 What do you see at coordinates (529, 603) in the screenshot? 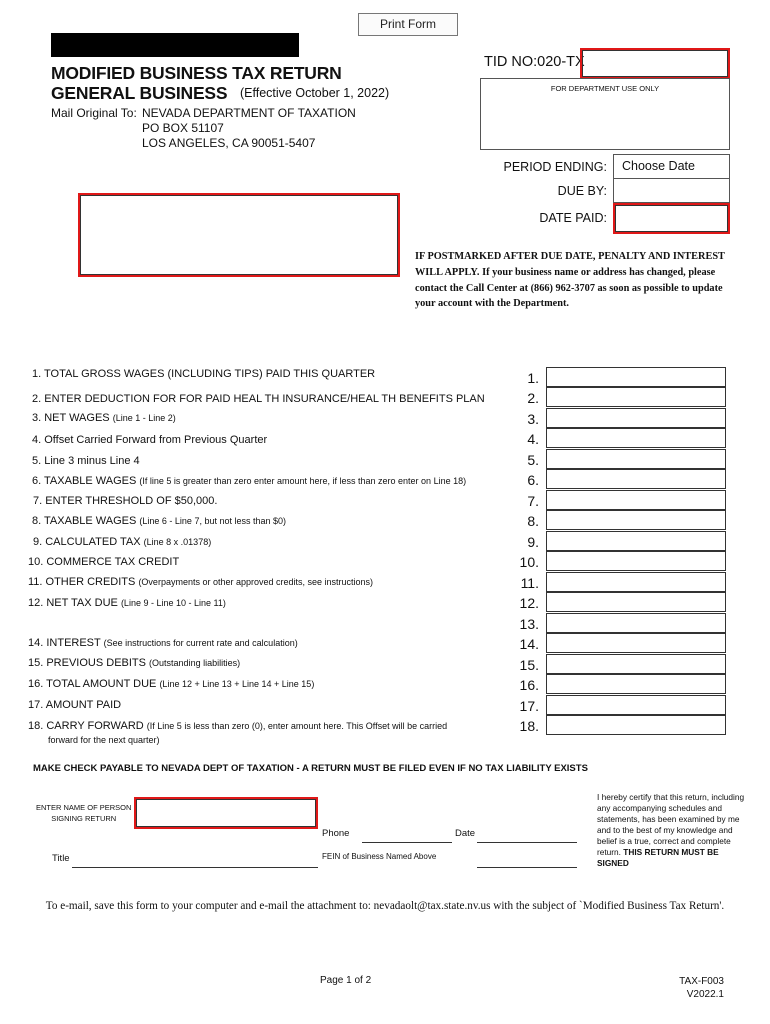
I see `line-number: 12.` at bounding box center [529, 603].